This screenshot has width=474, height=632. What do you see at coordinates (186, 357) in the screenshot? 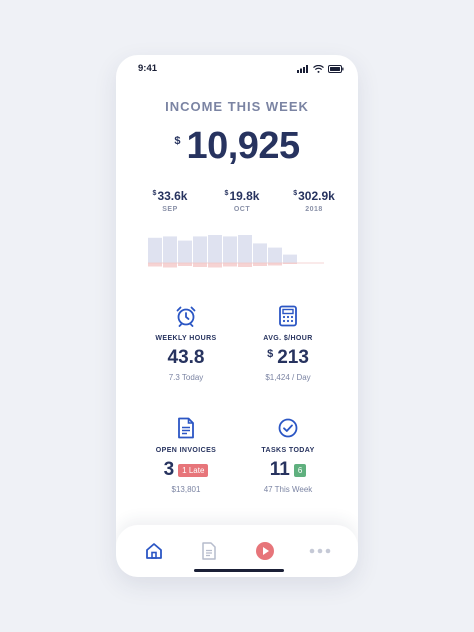
I see `stat-value: 43.8` at bounding box center [186, 357].